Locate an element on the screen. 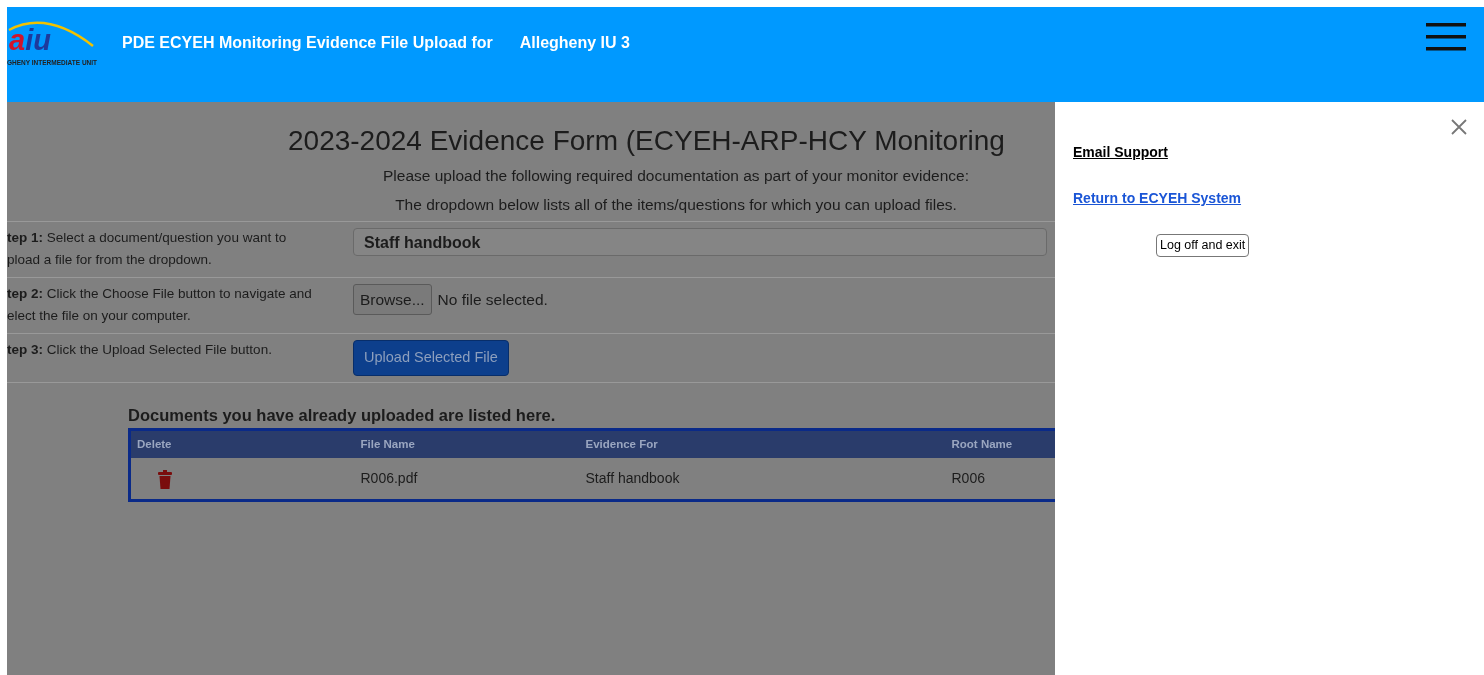 This screenshot has width=1484, height=675. instruction-text: The dropdown below lists all of the items/questions for which you can upload files. is located at coordinates (676, 204).